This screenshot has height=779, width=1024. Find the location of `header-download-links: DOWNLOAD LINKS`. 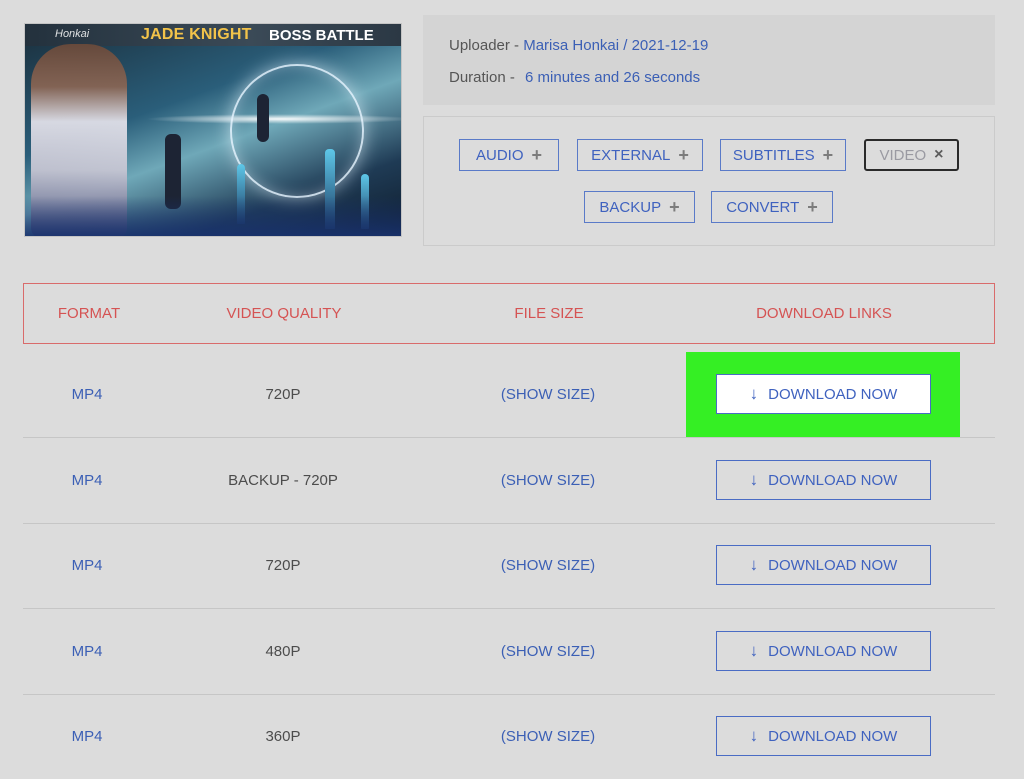

header-download-links: DOWNLOAD LINKS is located at coordinates (824, 313).